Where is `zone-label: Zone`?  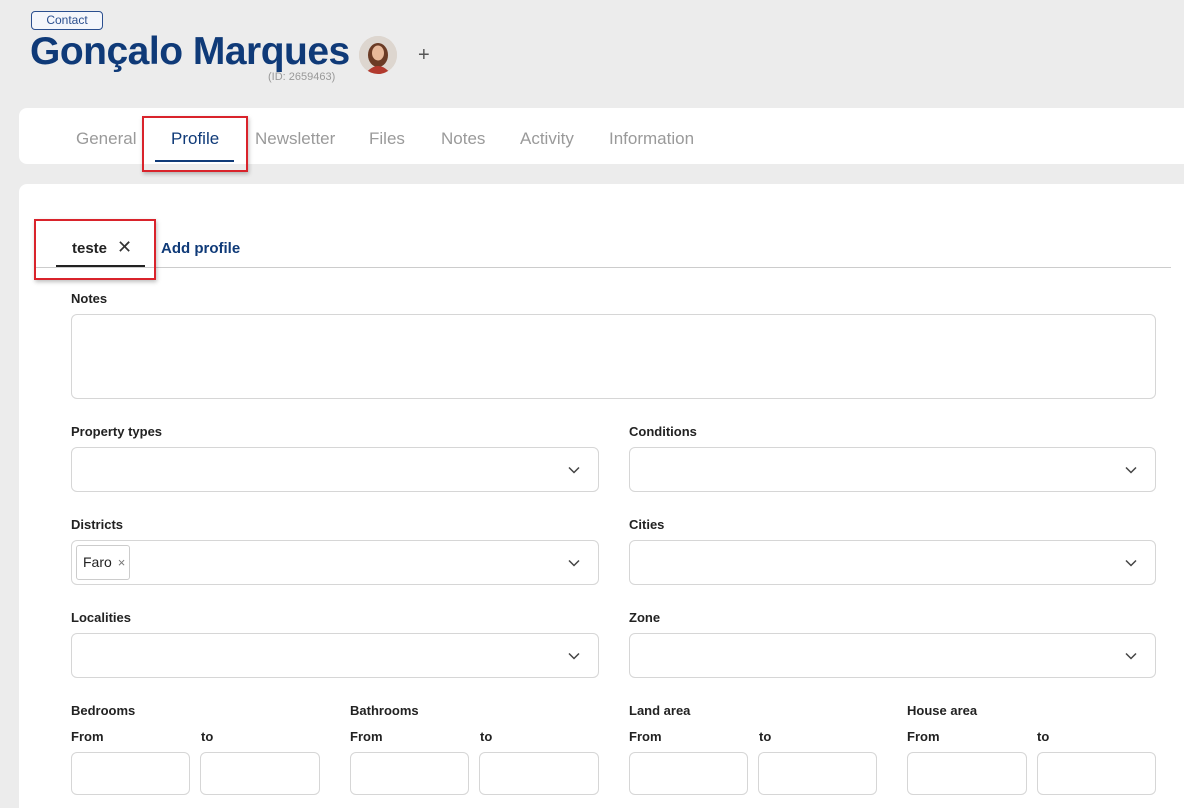
zone-label: Zone is located at coordinates (645, 617).